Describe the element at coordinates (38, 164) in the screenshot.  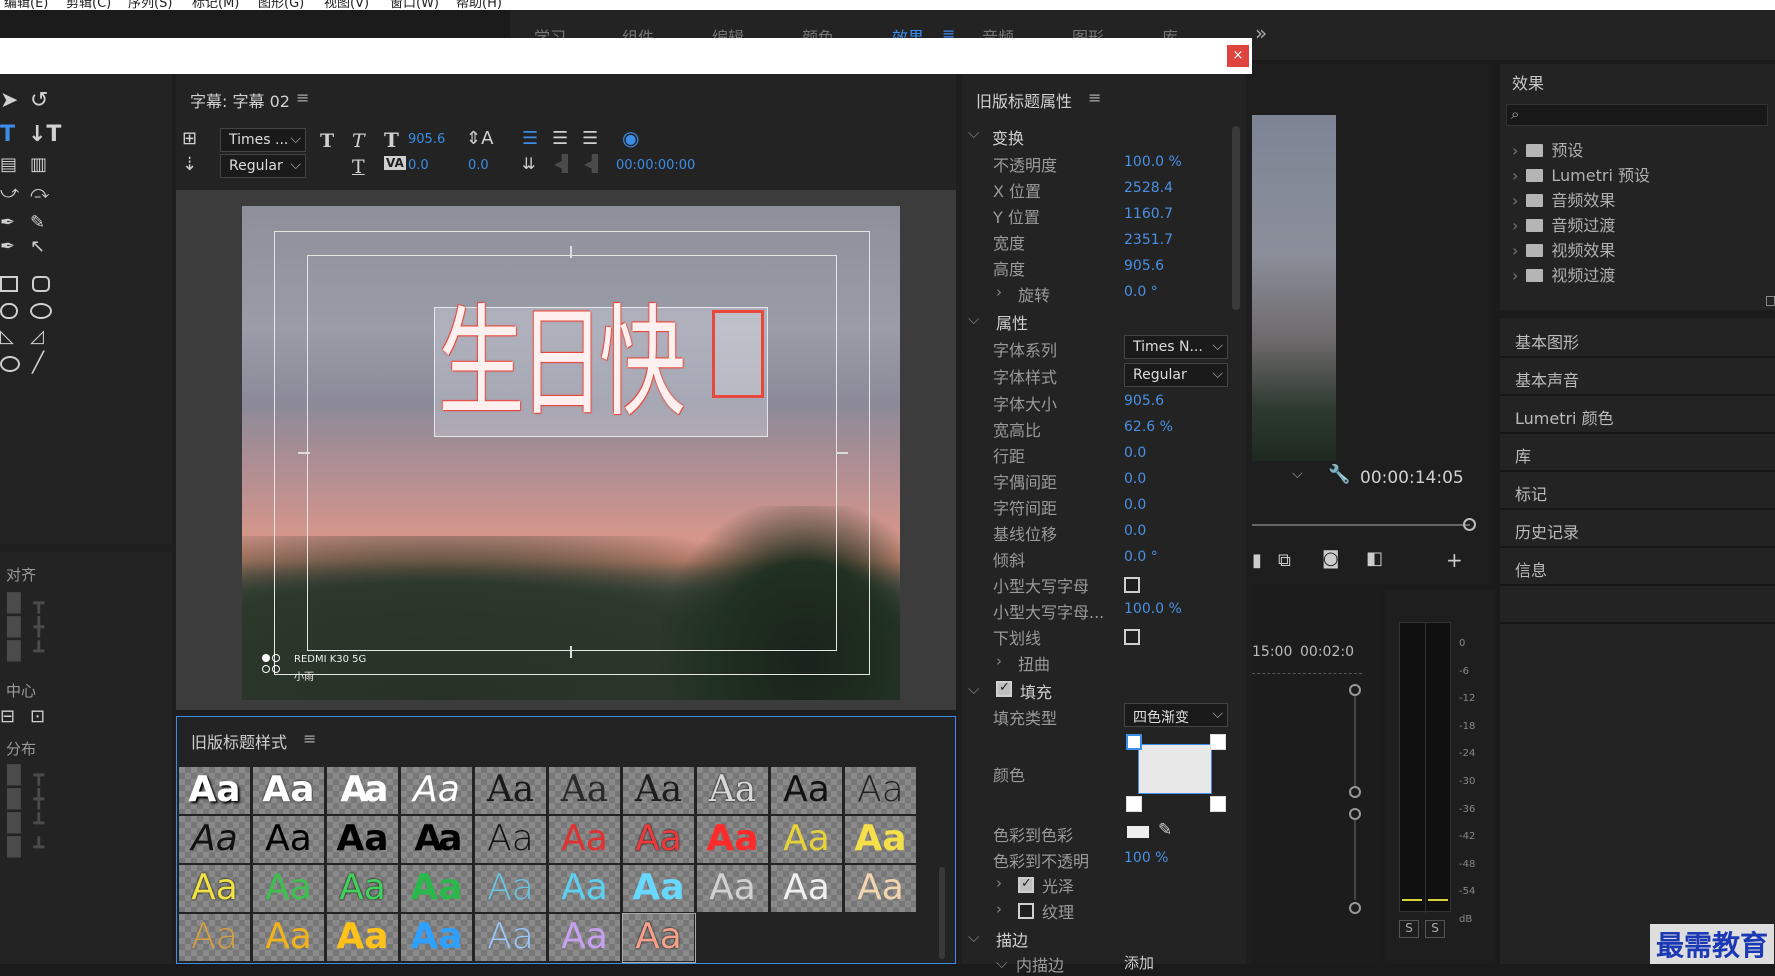
I see `vertical-area-type-tool-icon: ▥` at that location.